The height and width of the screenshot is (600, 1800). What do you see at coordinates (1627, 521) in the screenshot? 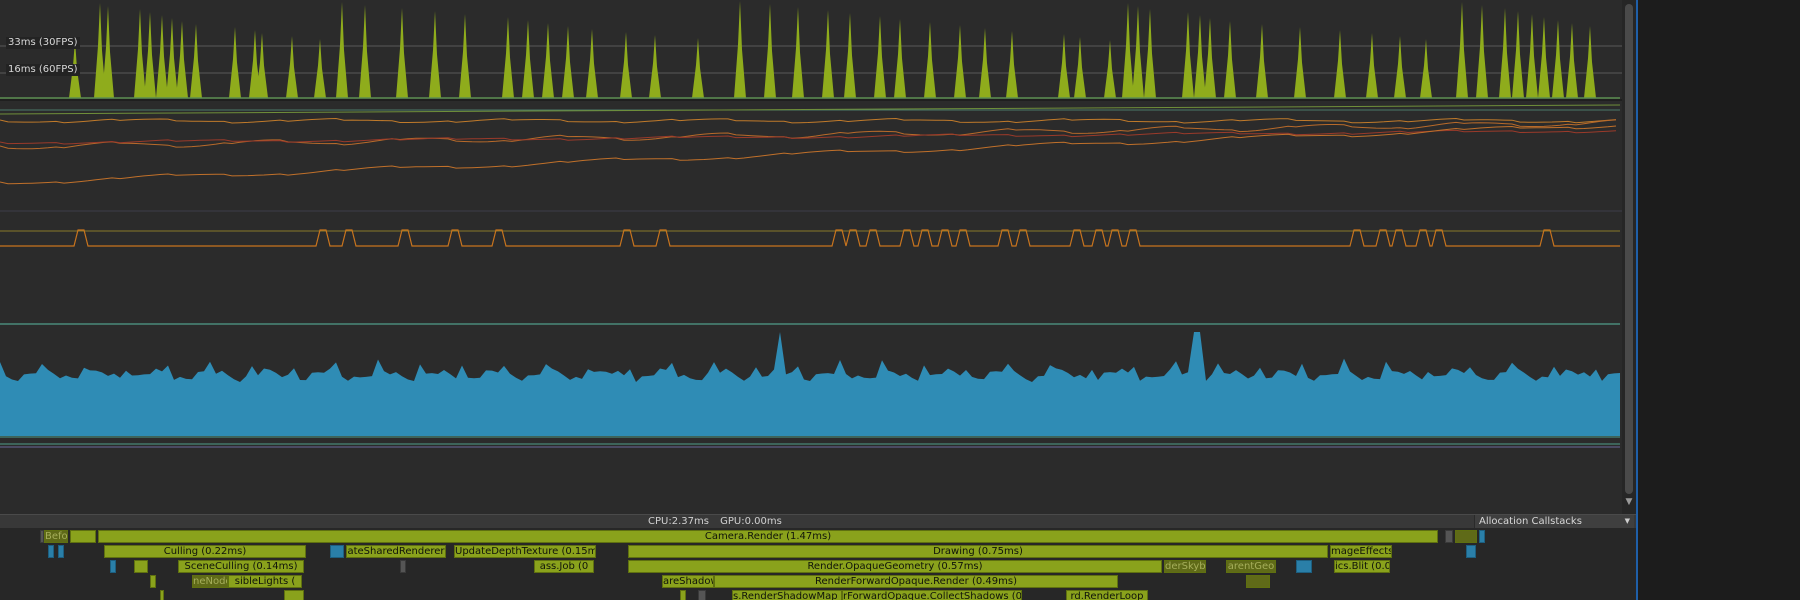
I see `chevron-down-icon: ▼` at bounding box center [1627, 521].